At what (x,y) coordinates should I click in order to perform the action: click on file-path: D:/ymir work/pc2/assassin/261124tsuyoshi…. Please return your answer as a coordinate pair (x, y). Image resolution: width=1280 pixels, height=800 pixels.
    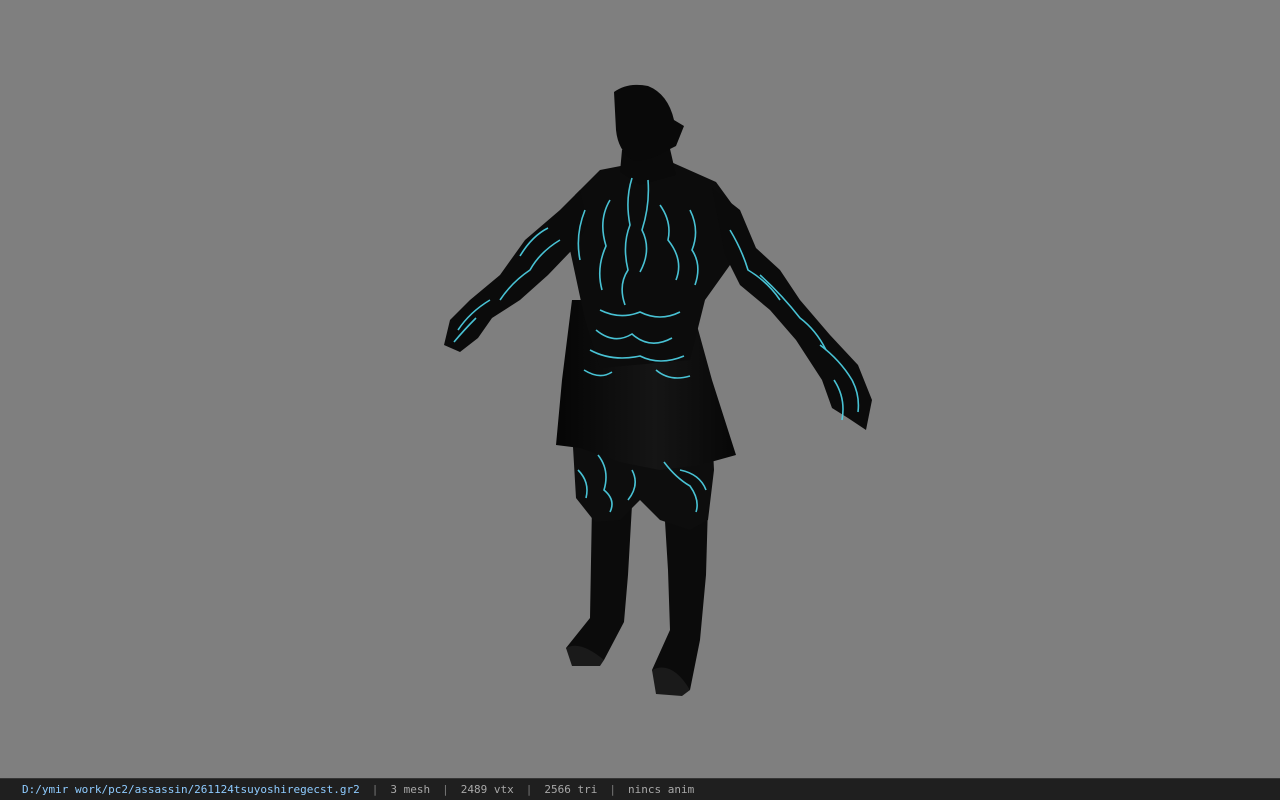
    Looking at the image, I should click on (191, 789).